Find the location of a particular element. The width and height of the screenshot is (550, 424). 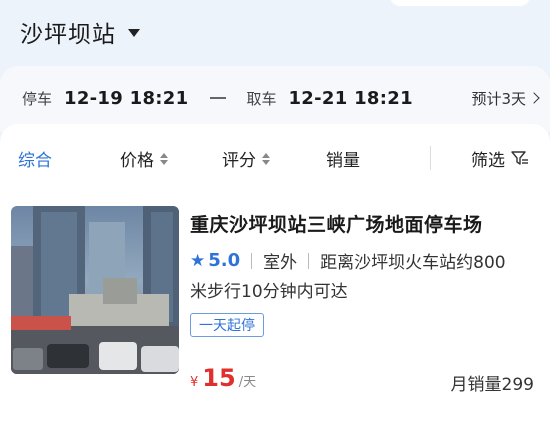

filter-divider is located at coordinates (430, 158).